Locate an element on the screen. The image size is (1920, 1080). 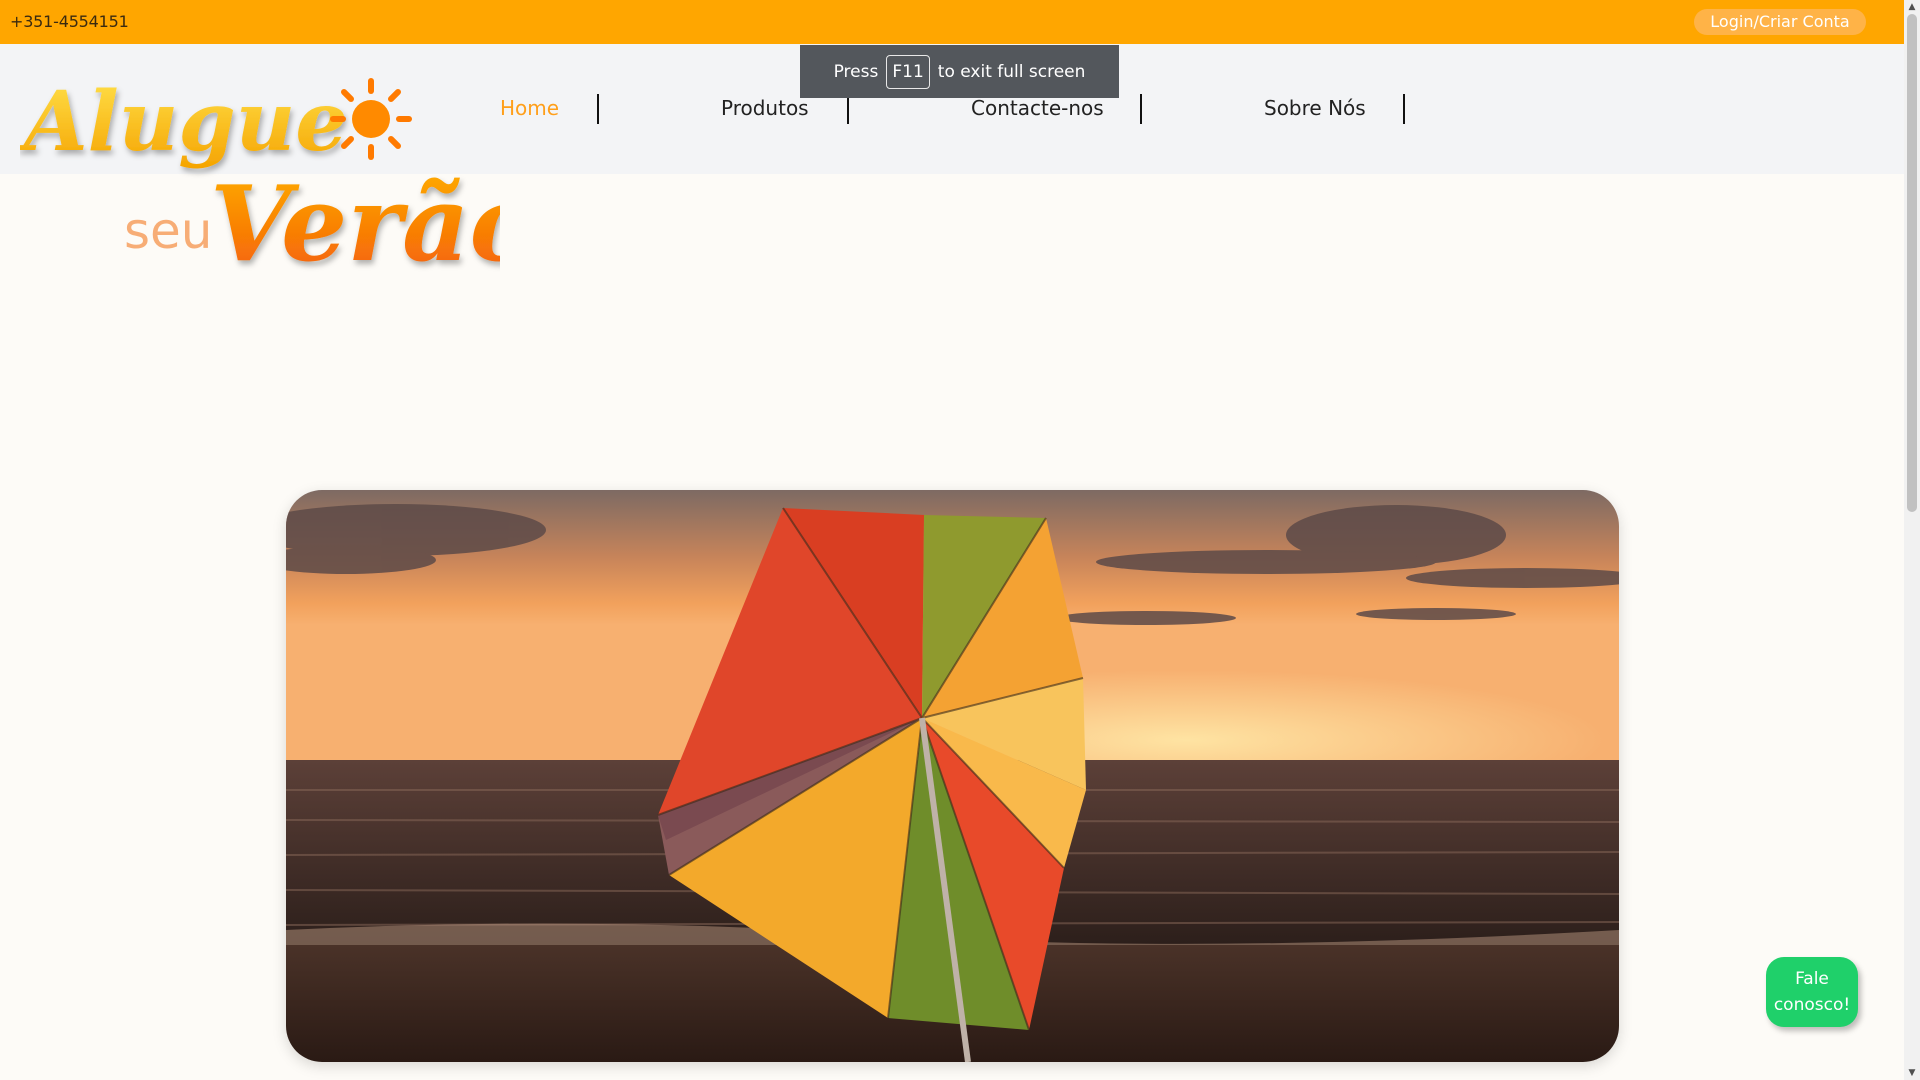
logo-word-verao: Verão is located at coordinates (355, 223).